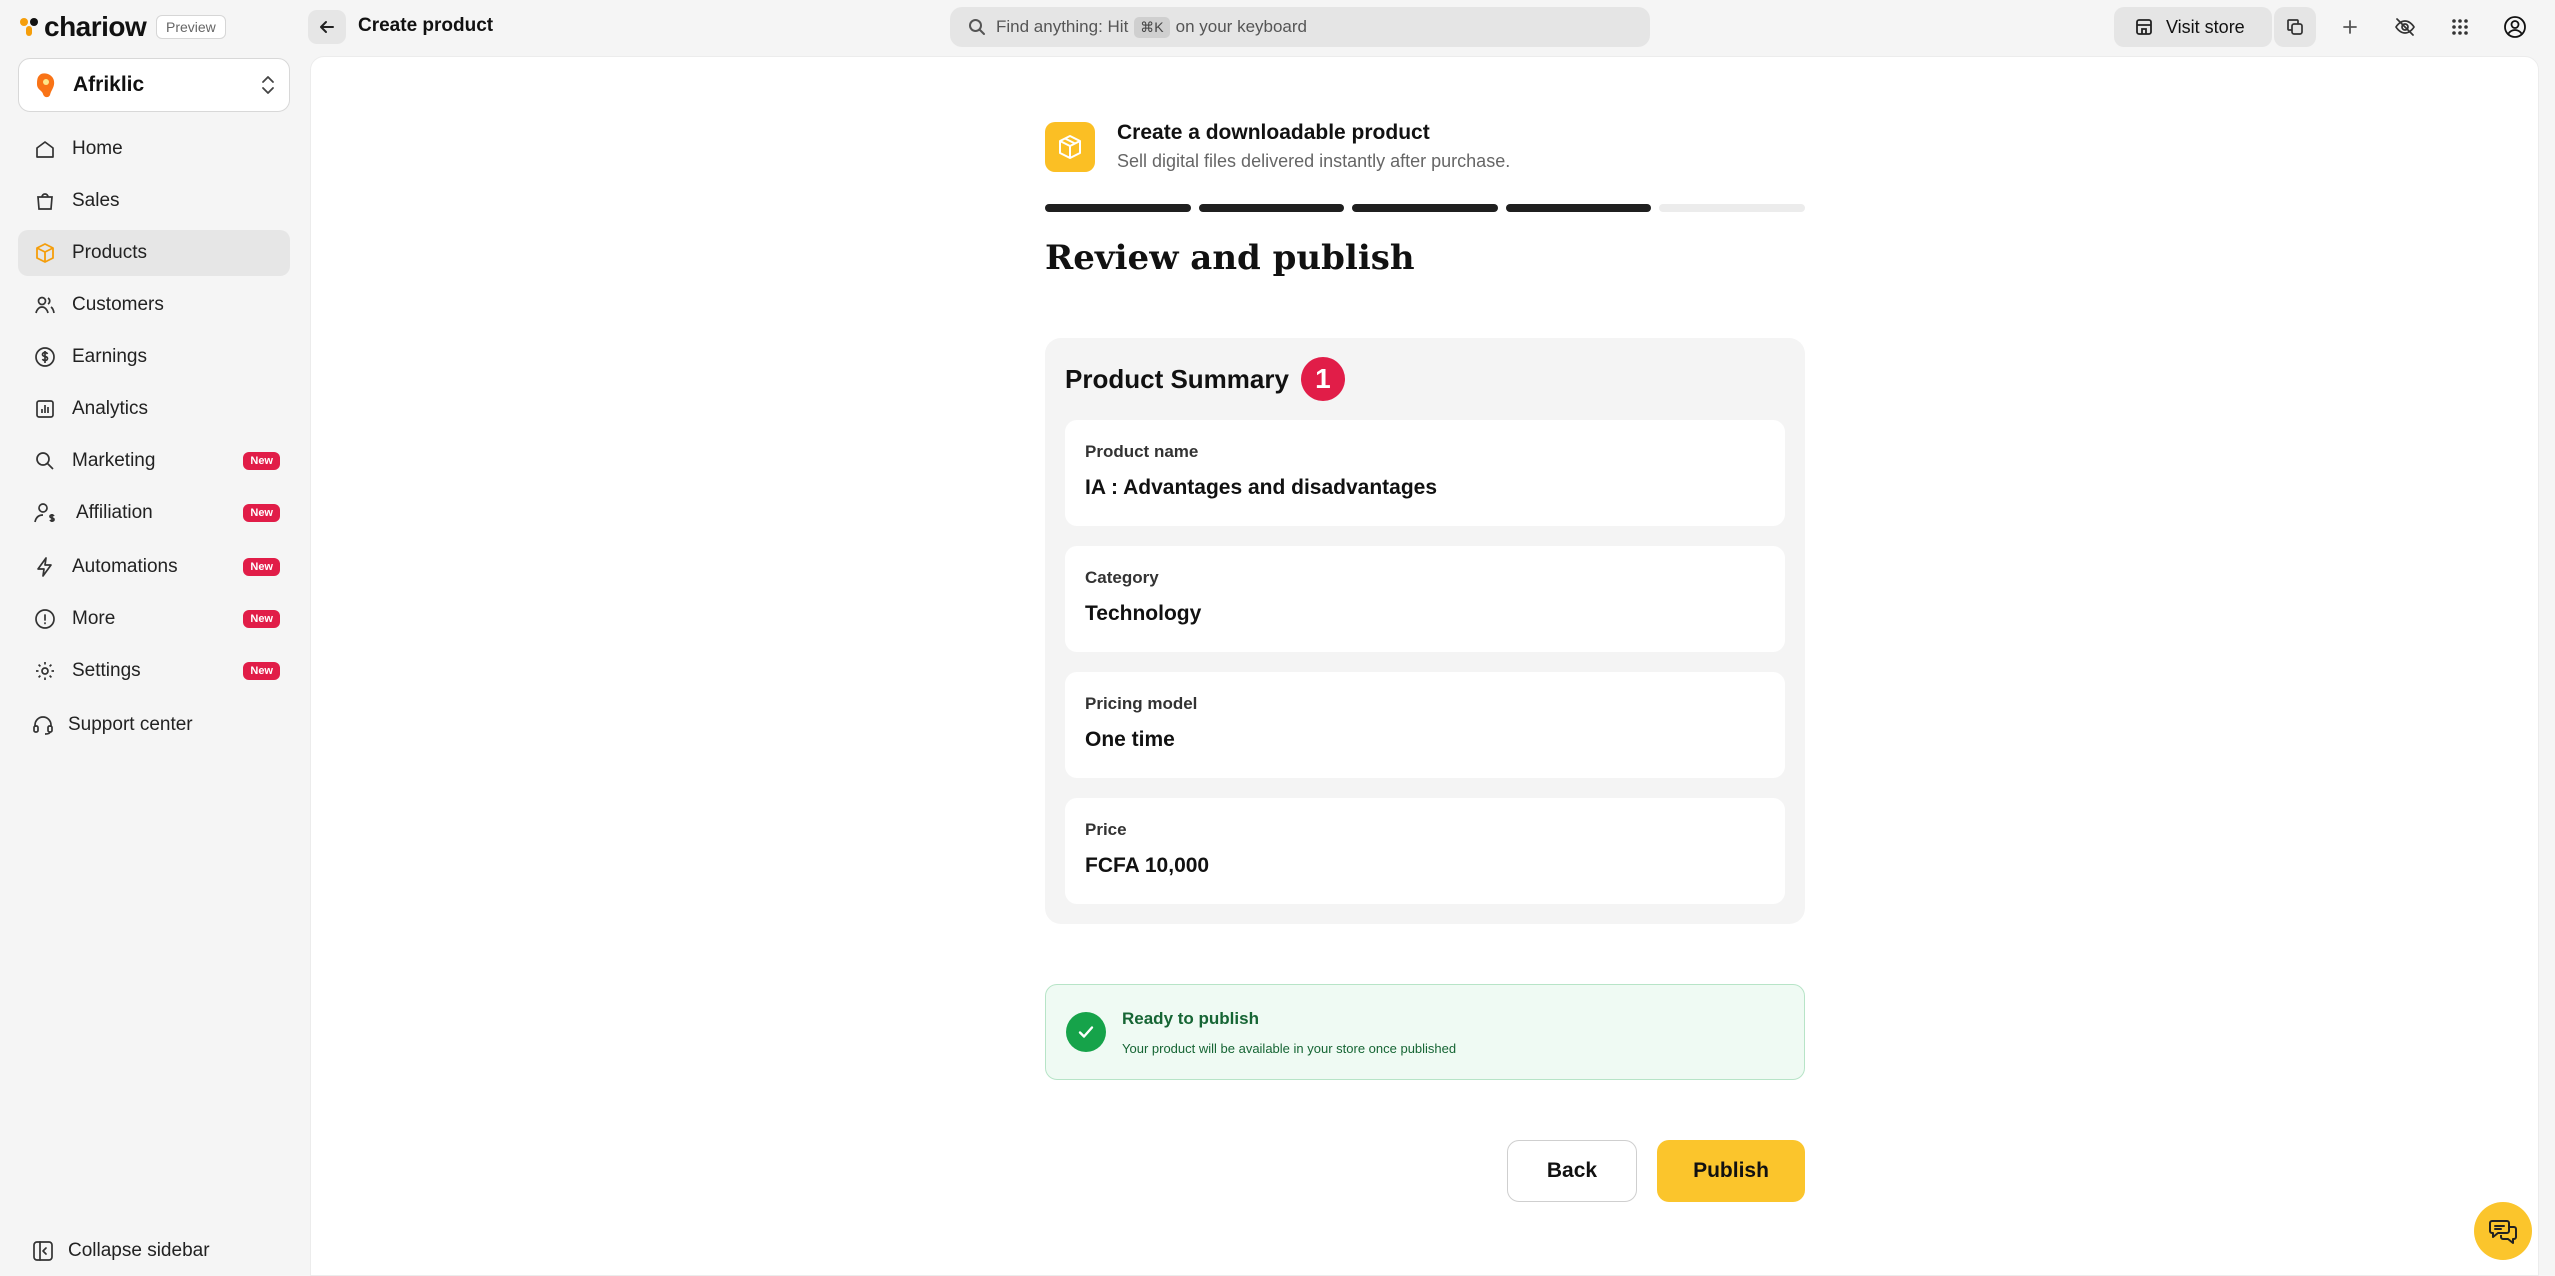 The image size is (2555, 1276). I want to click on sidebar-item-sales: Sales, so click(154, 201).